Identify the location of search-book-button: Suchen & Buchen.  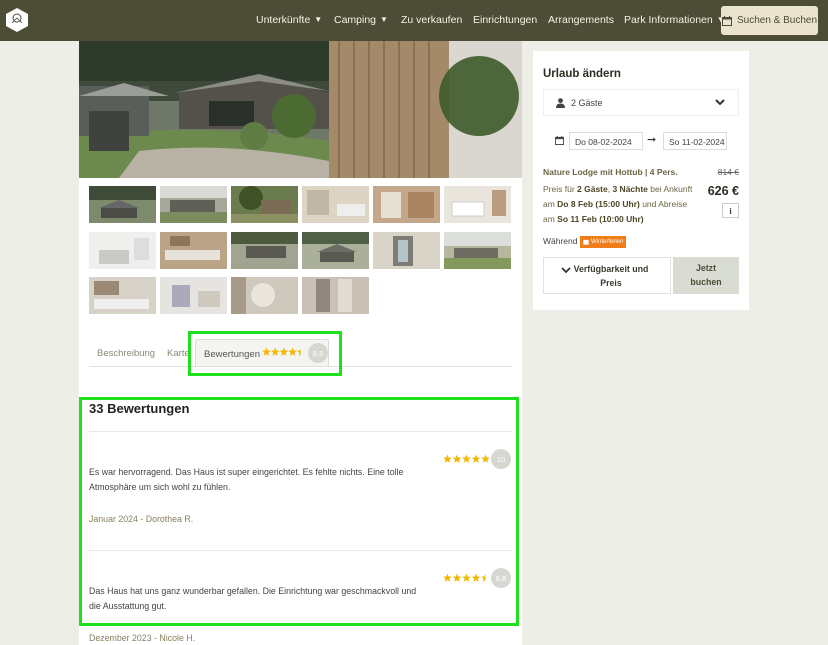
(769, 20).